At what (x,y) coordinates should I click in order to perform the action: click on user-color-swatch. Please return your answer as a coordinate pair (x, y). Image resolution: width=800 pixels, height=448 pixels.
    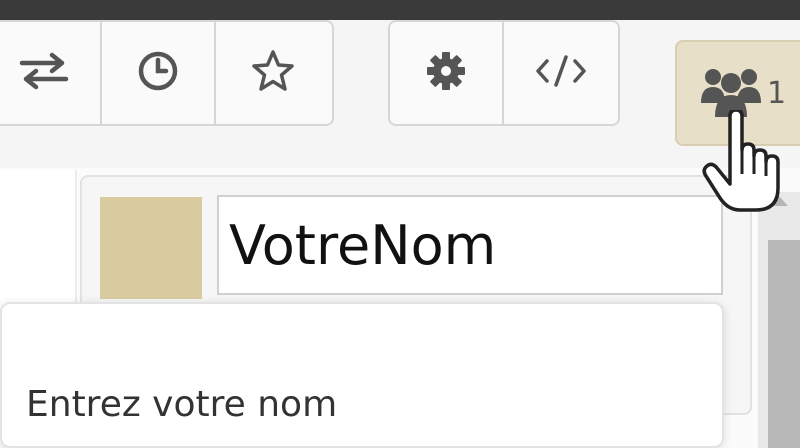
    Looking at the image, I should click on (151, 248).